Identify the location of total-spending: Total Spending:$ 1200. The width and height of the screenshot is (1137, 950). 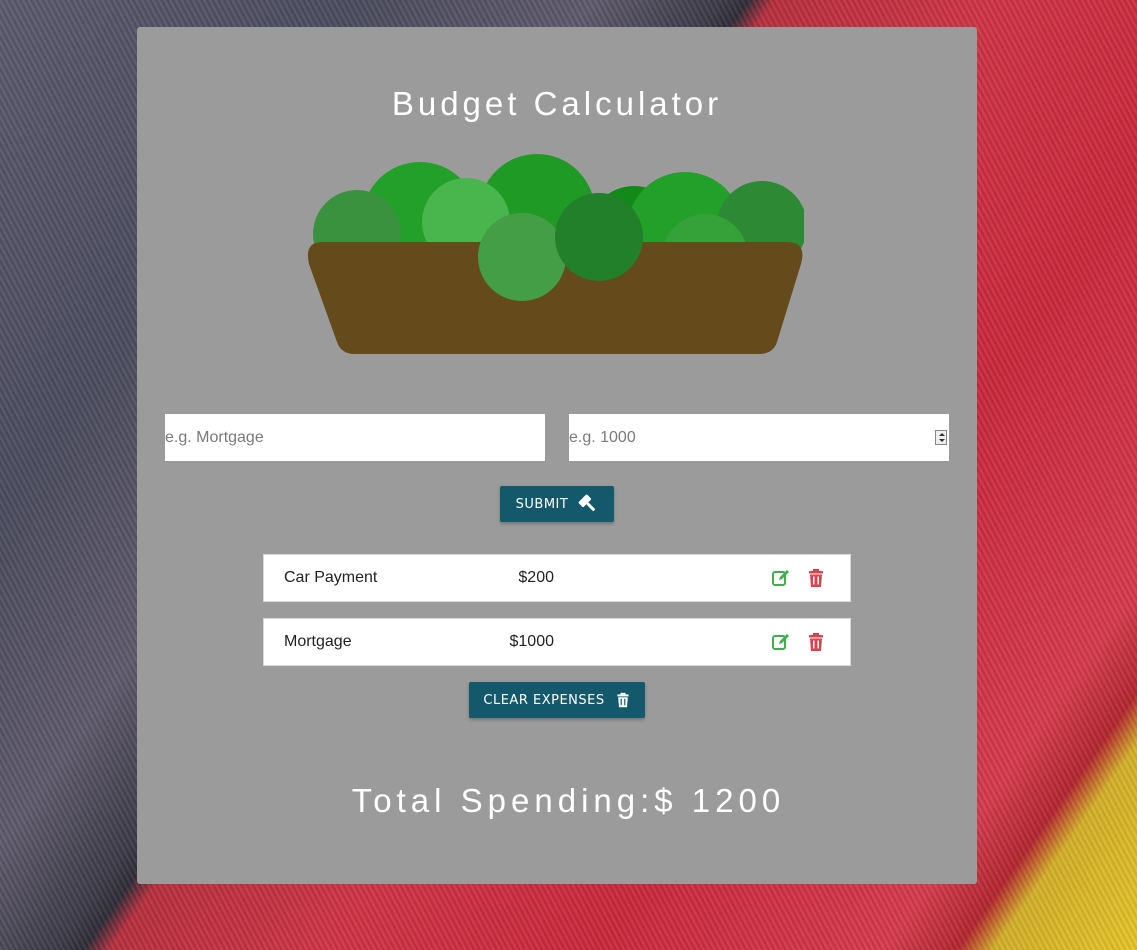
(568, 800).